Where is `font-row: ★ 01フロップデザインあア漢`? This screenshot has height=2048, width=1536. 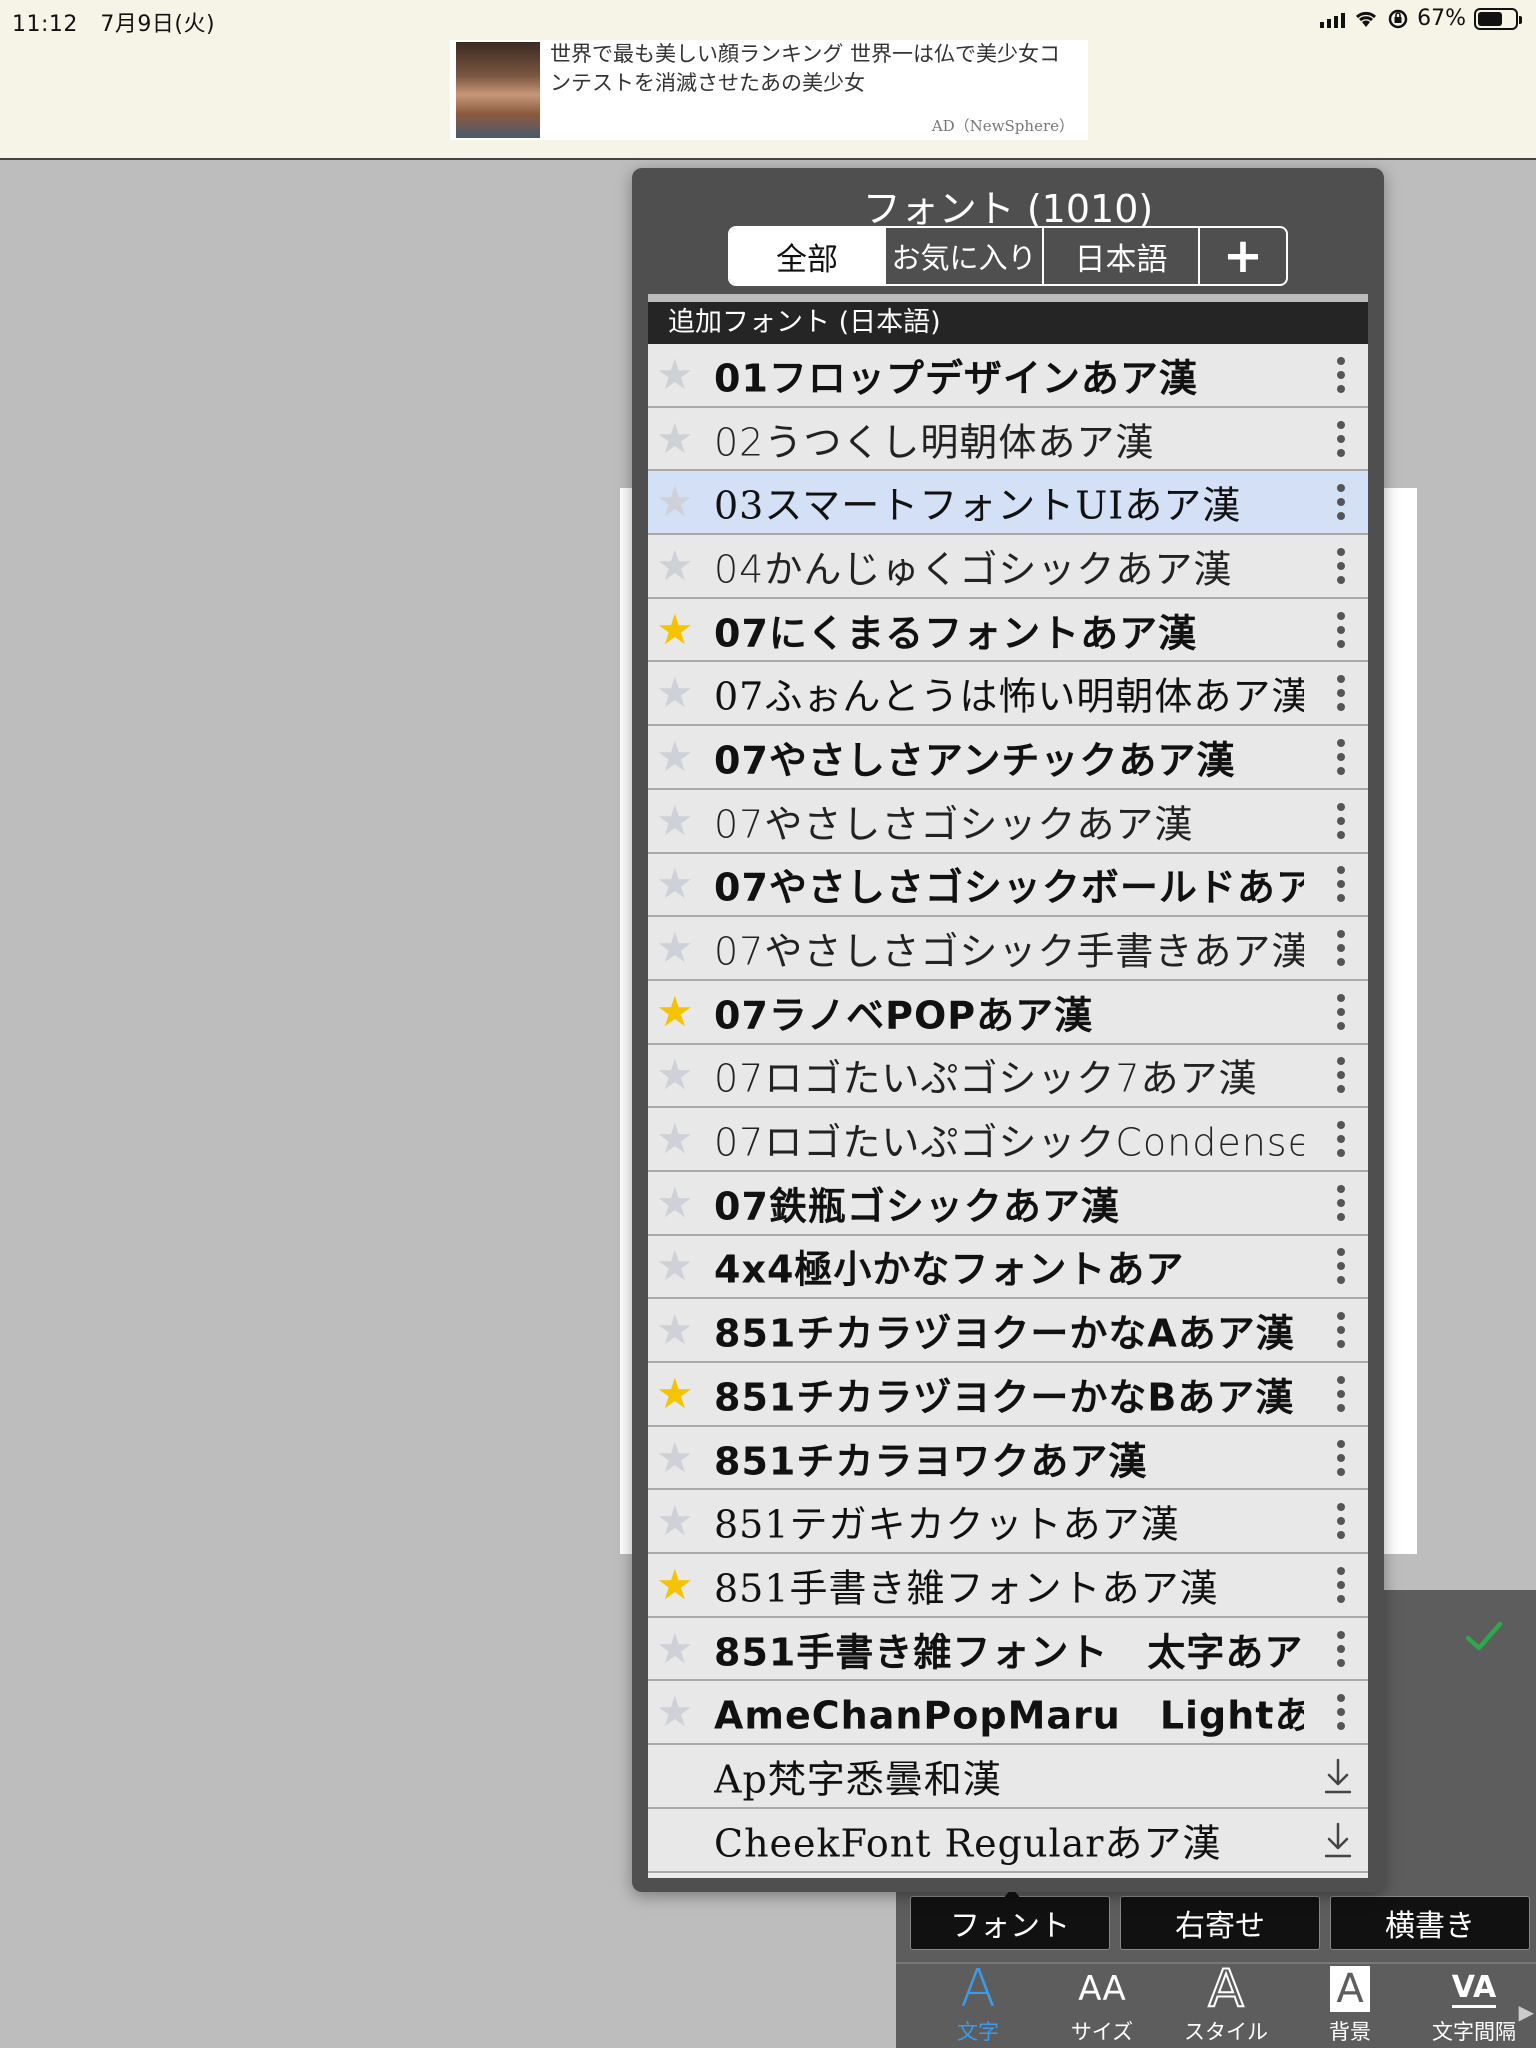 font-row: ★ 01フロップデザインあア漢 is located at coordinates (1008, 376).